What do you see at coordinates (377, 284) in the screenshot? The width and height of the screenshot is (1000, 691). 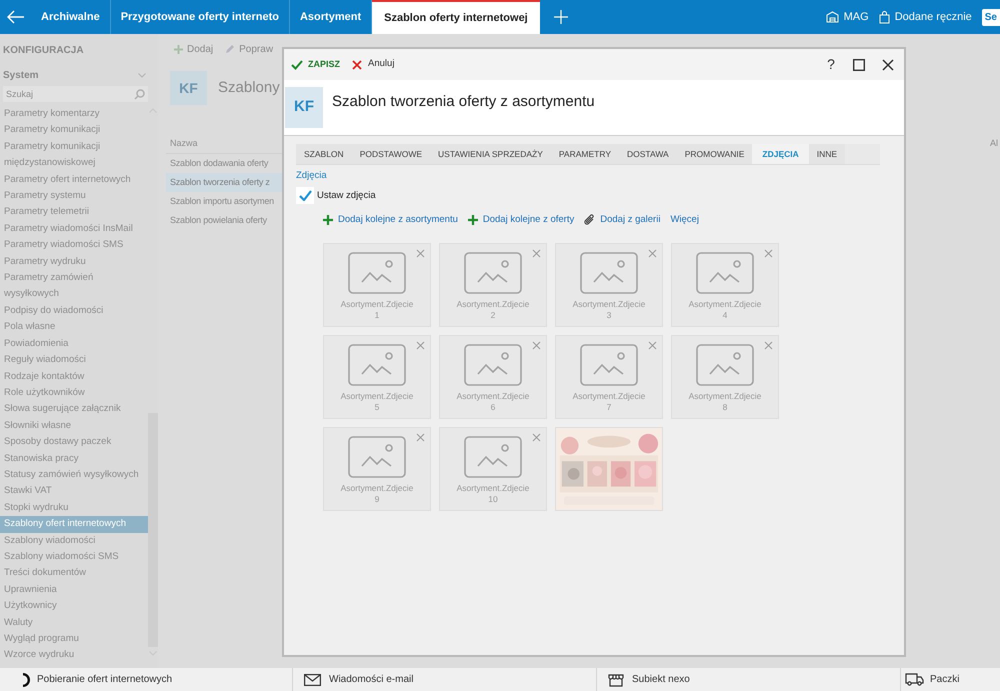 I see `photo-tile: Asortyment.Zdjecie 1` at bounding box center [377, 284].